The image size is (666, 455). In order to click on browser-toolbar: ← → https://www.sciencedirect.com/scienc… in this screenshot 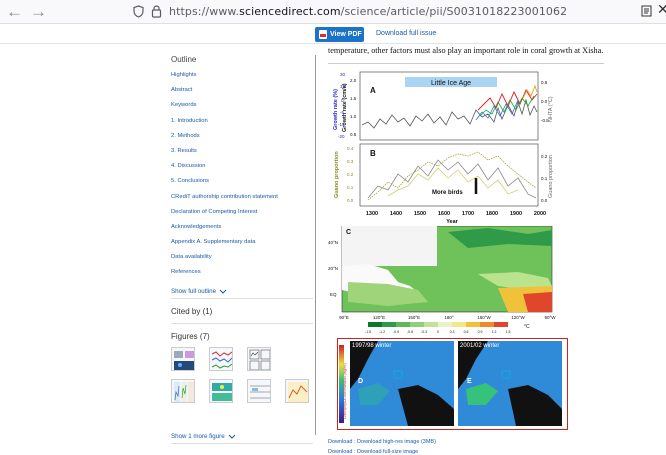, I will do `click(333, 12)`.